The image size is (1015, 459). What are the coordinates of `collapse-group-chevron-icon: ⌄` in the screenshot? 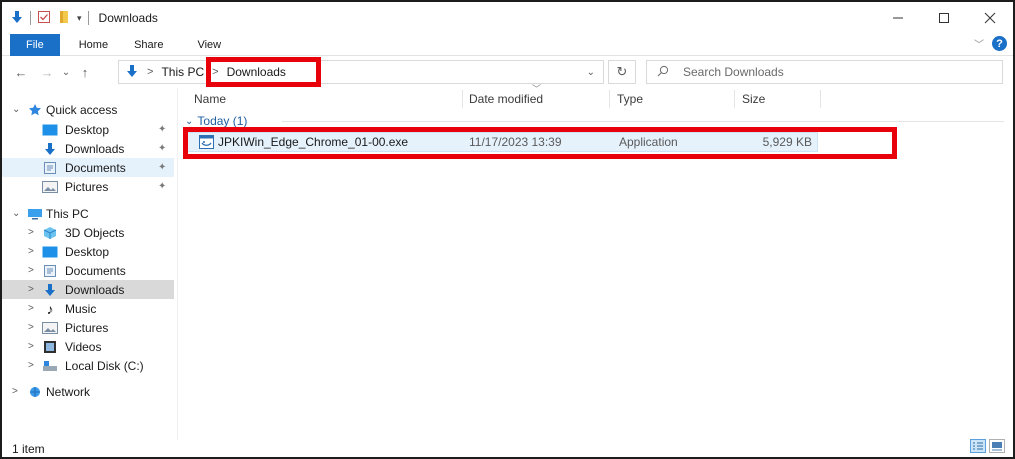 It's located at (189, 121).